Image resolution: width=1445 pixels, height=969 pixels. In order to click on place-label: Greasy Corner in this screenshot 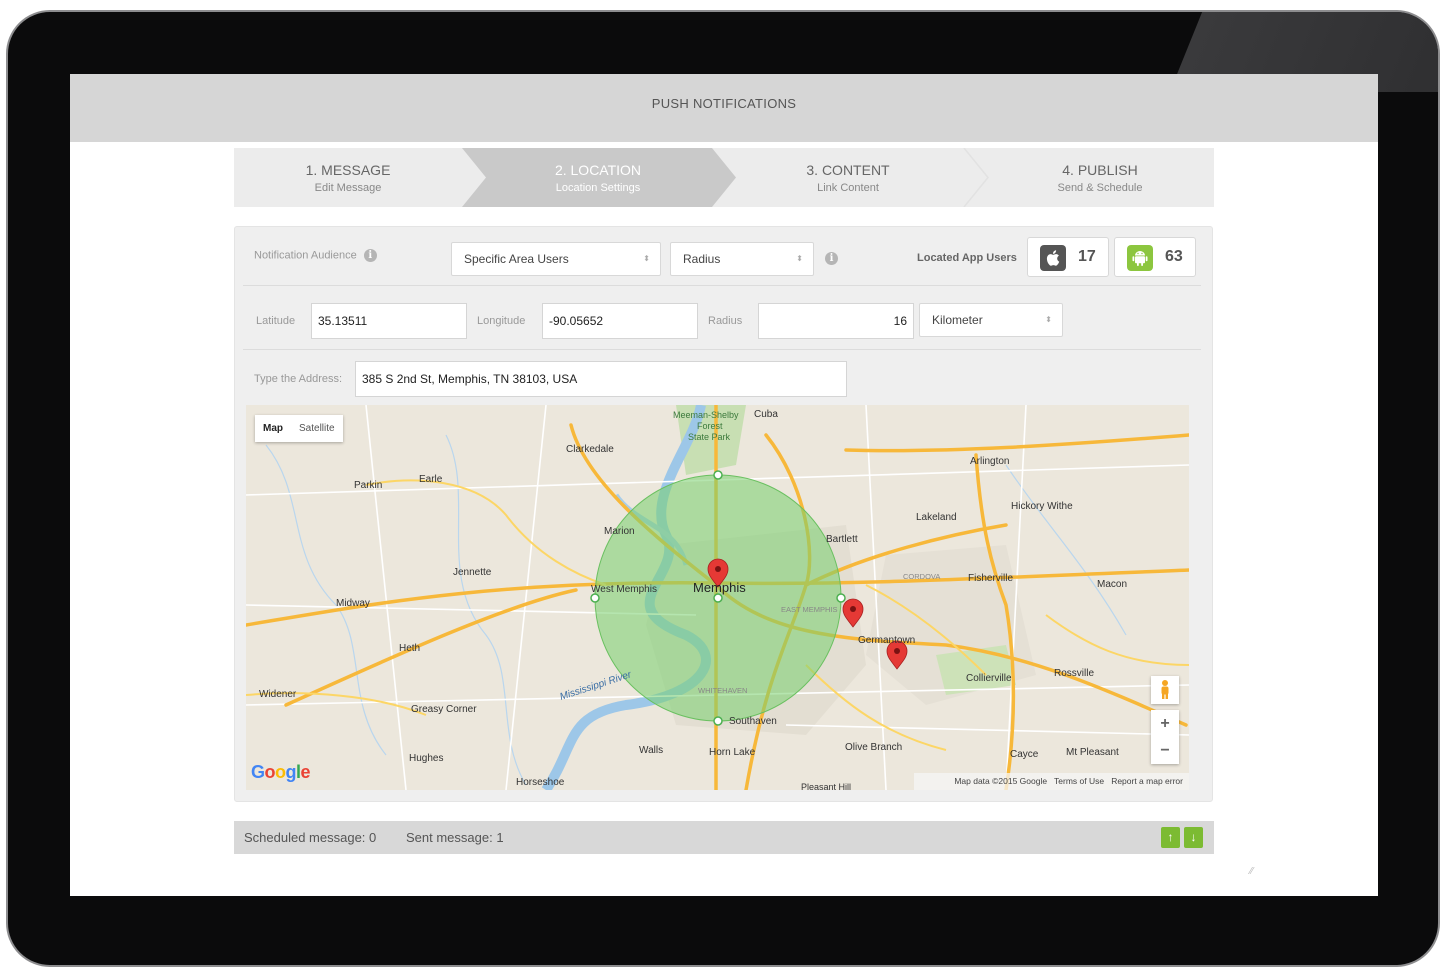, I will do `click(444, 709)`.